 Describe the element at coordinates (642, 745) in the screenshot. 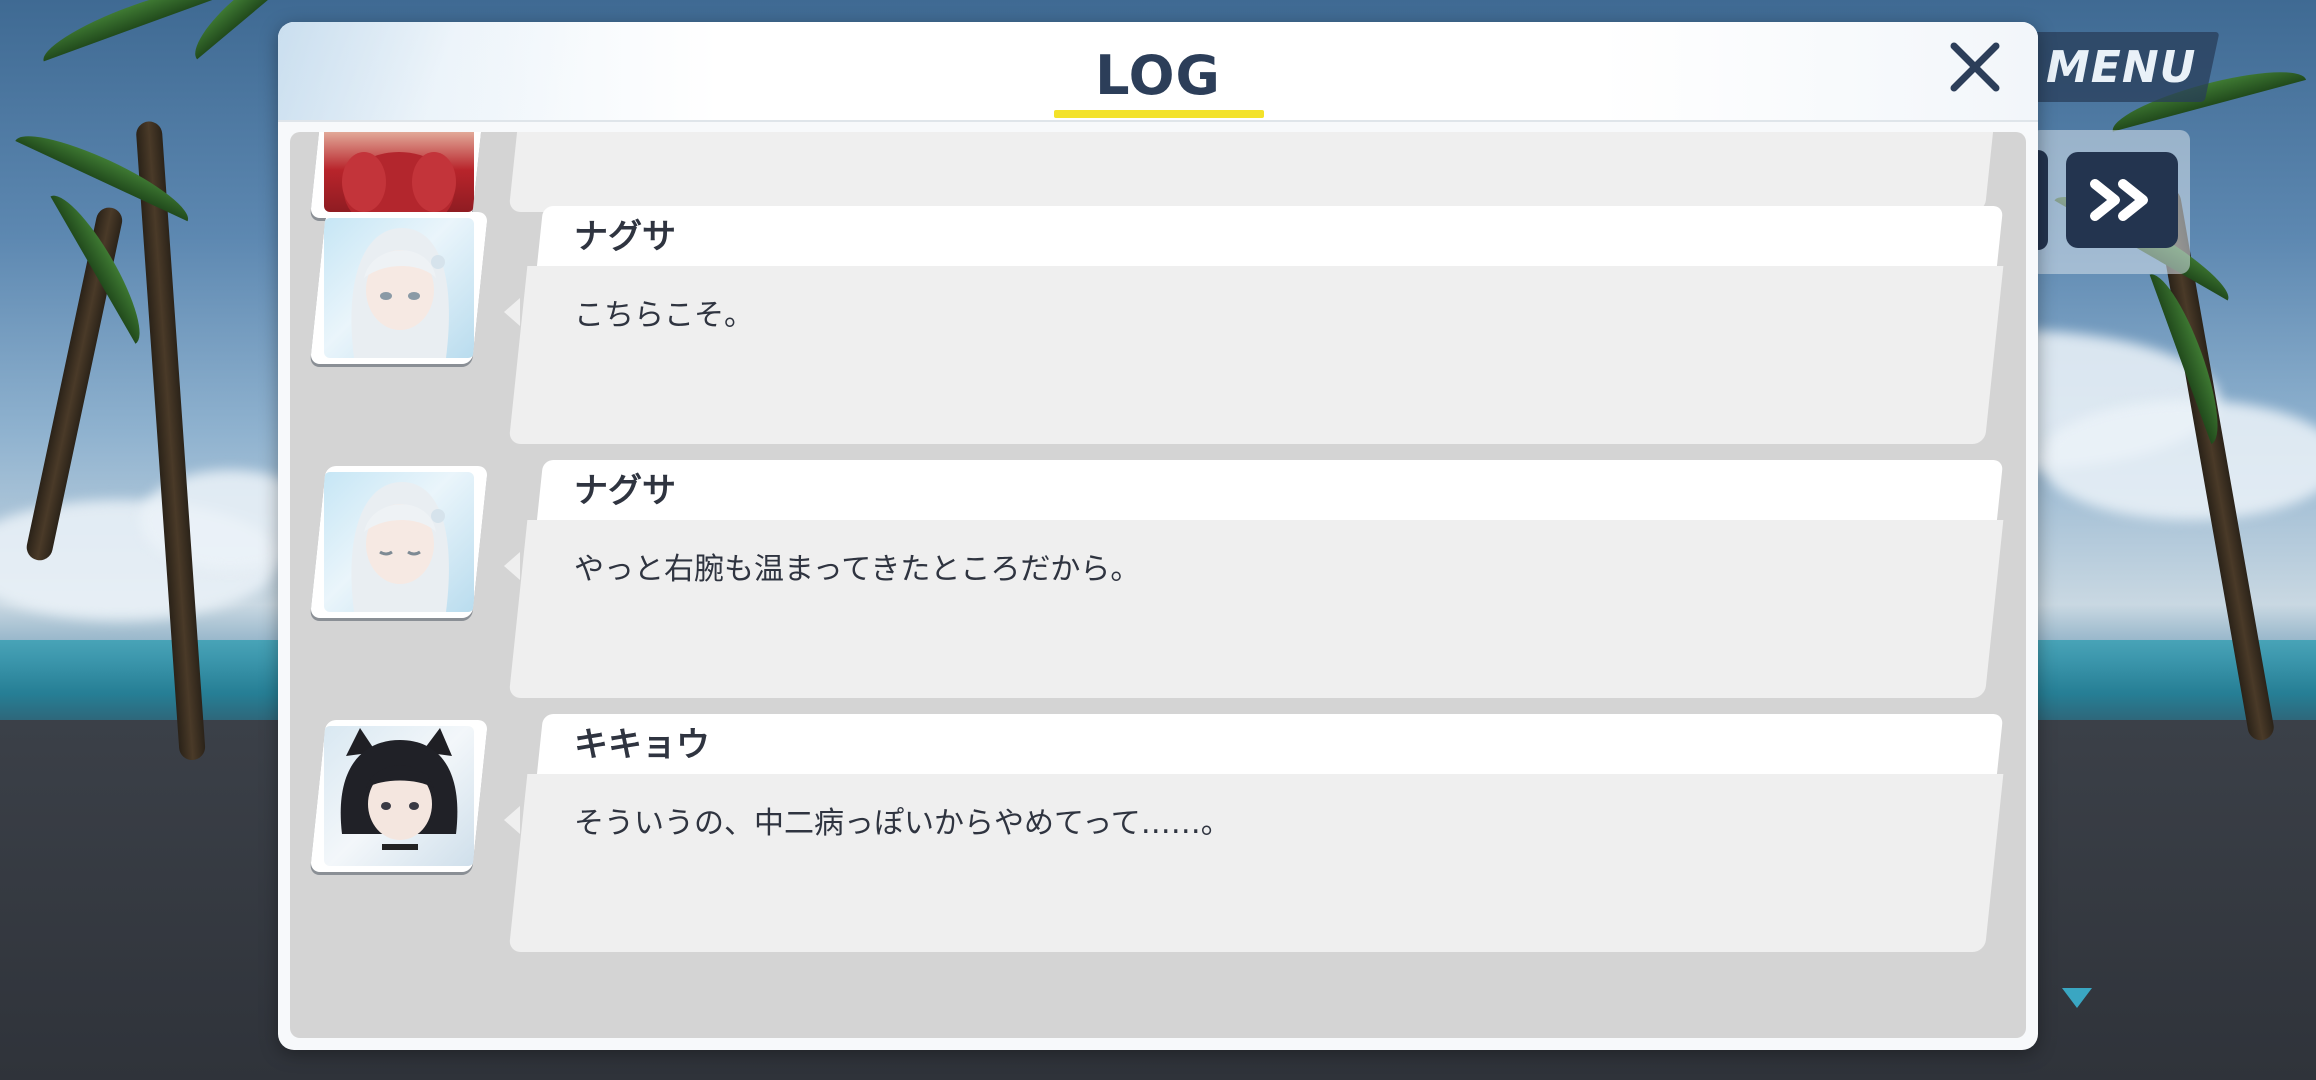

I see `speaker-name: キキョウ` at that location.